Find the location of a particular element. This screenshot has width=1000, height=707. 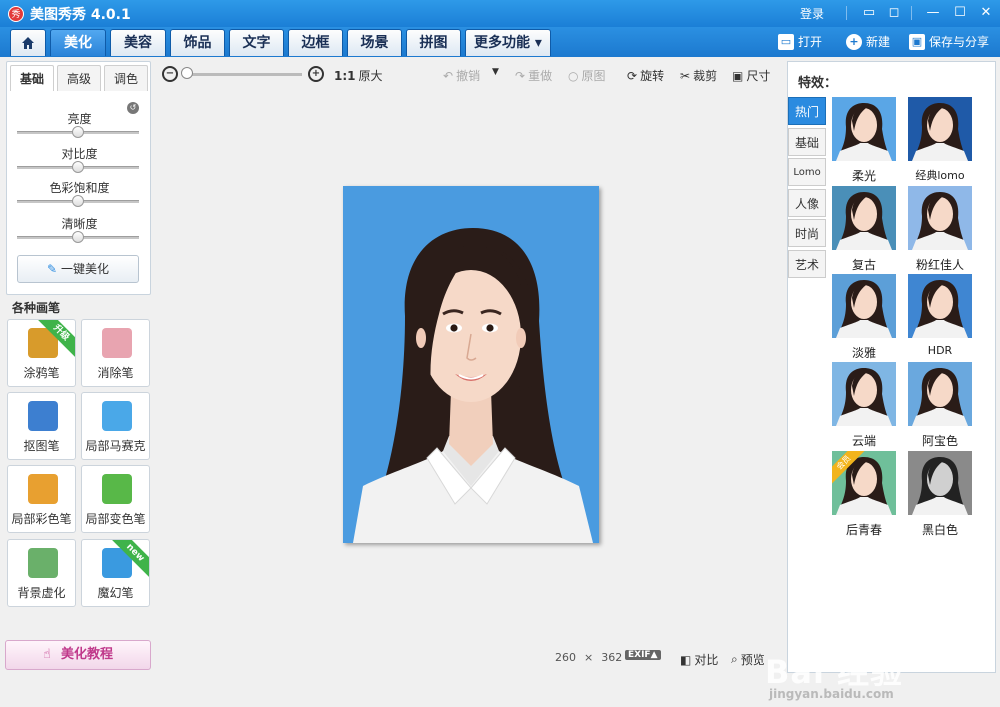

slider-label: 亮度 is located at coordinates (79, 119).